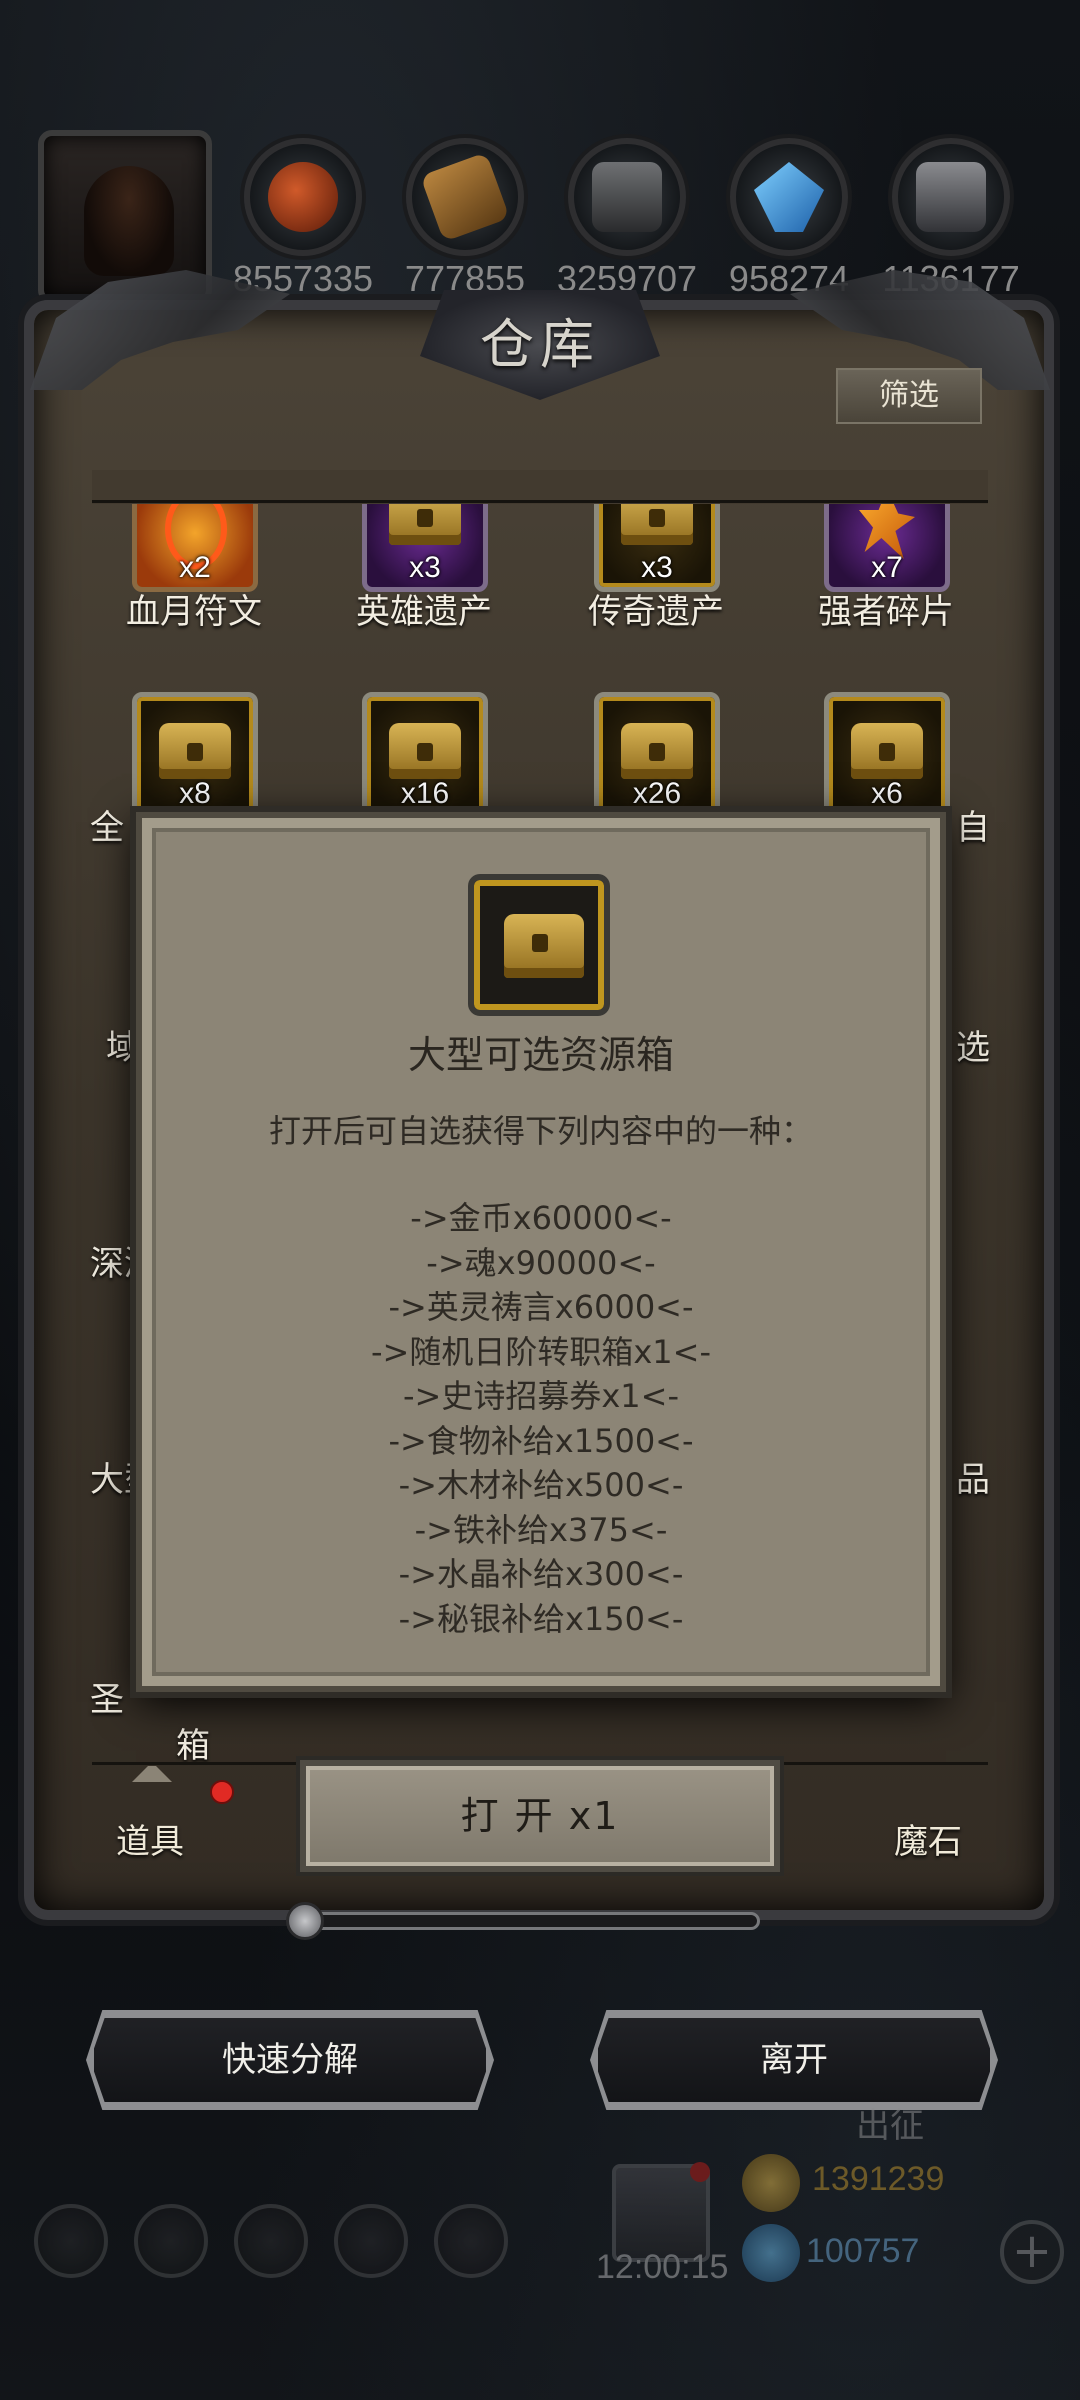  What do you see at coordinates (425, 793) in the screenshot?
I see `item-count: x16` at bounding box center [425, 793].